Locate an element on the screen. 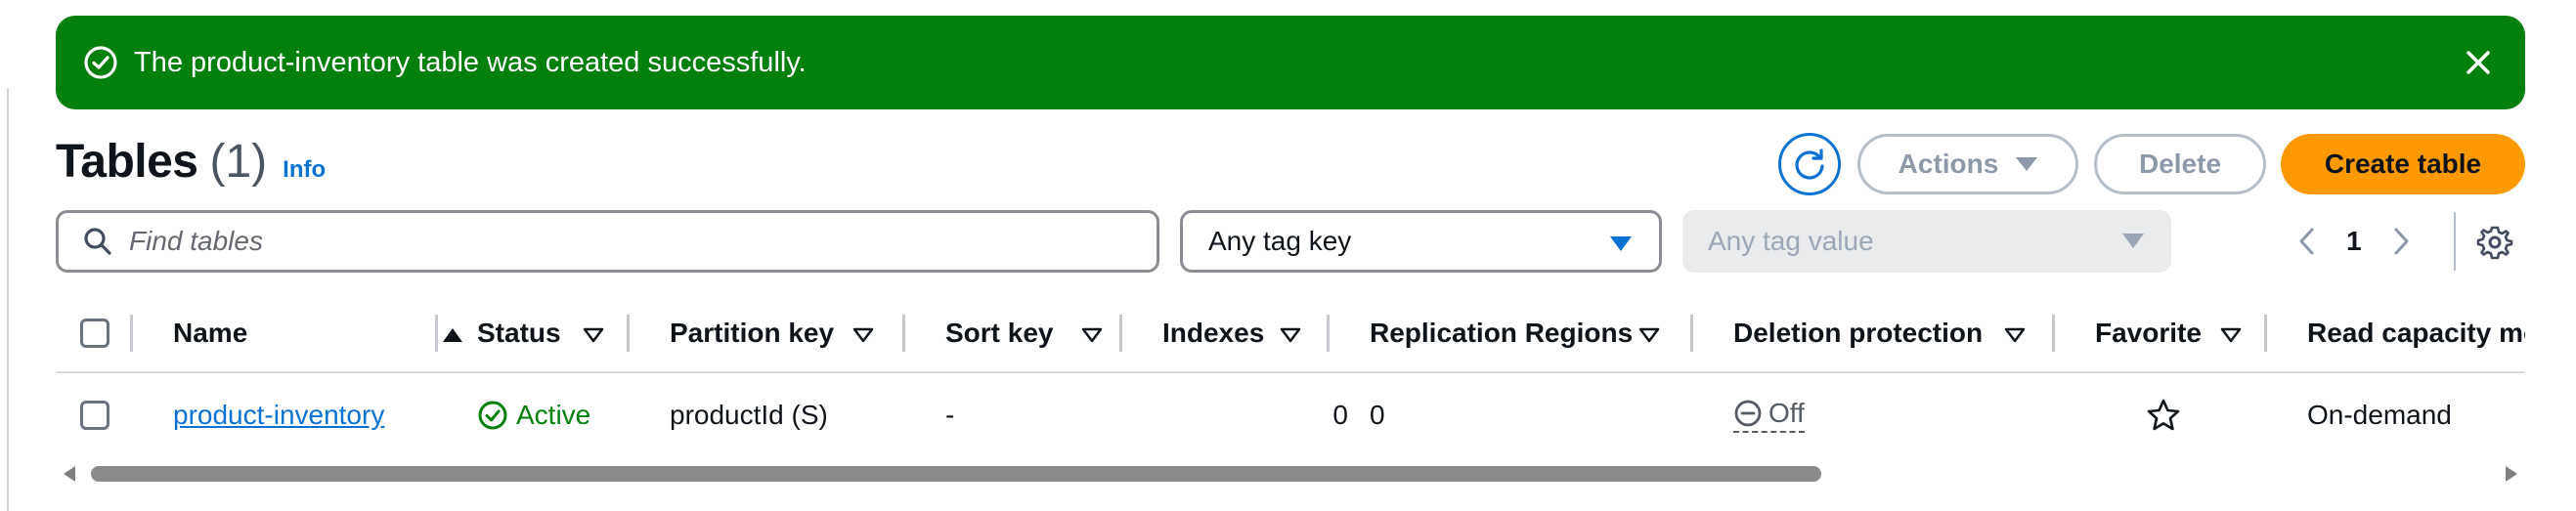 The width and height of the screenshot is (2576, 511). cell-name: product-inventory is located at coordinates (278, 415).